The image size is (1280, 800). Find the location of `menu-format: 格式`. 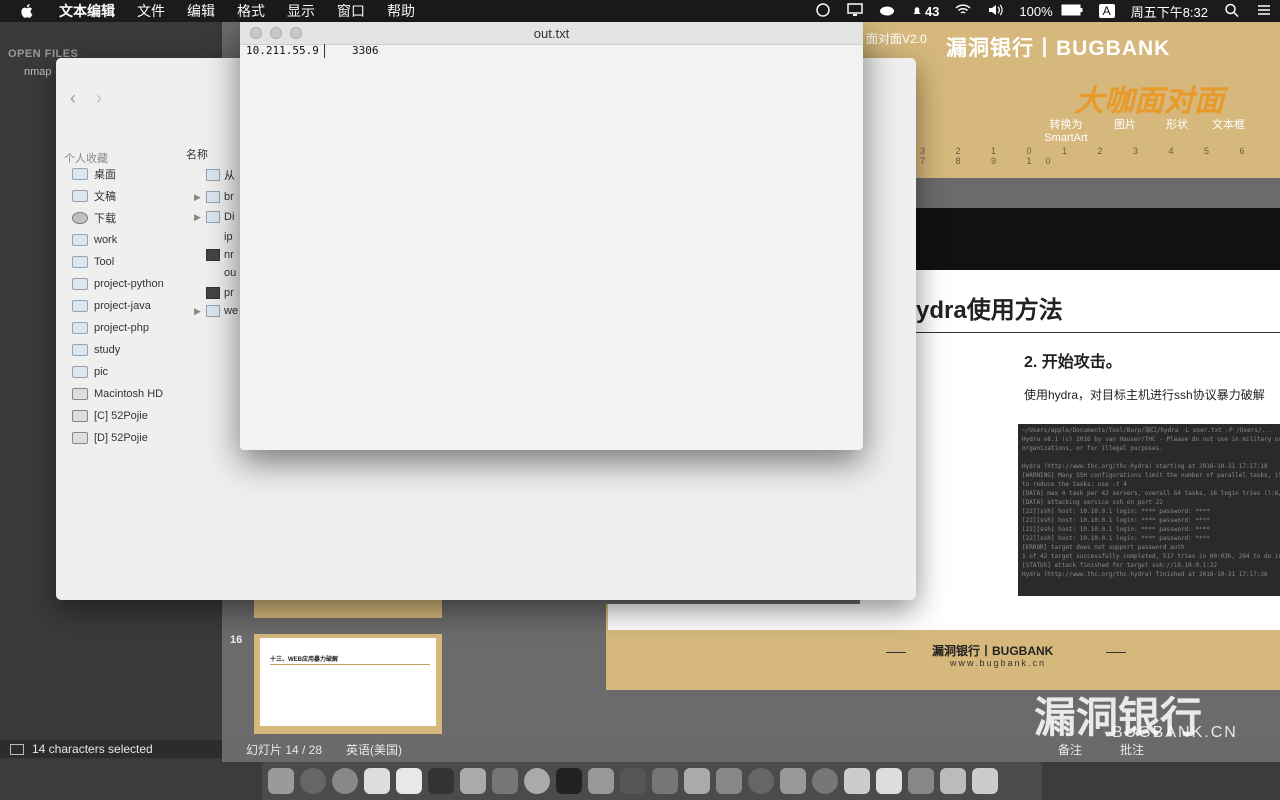

menu-format: 格式 is located at coordinates (251, 11).